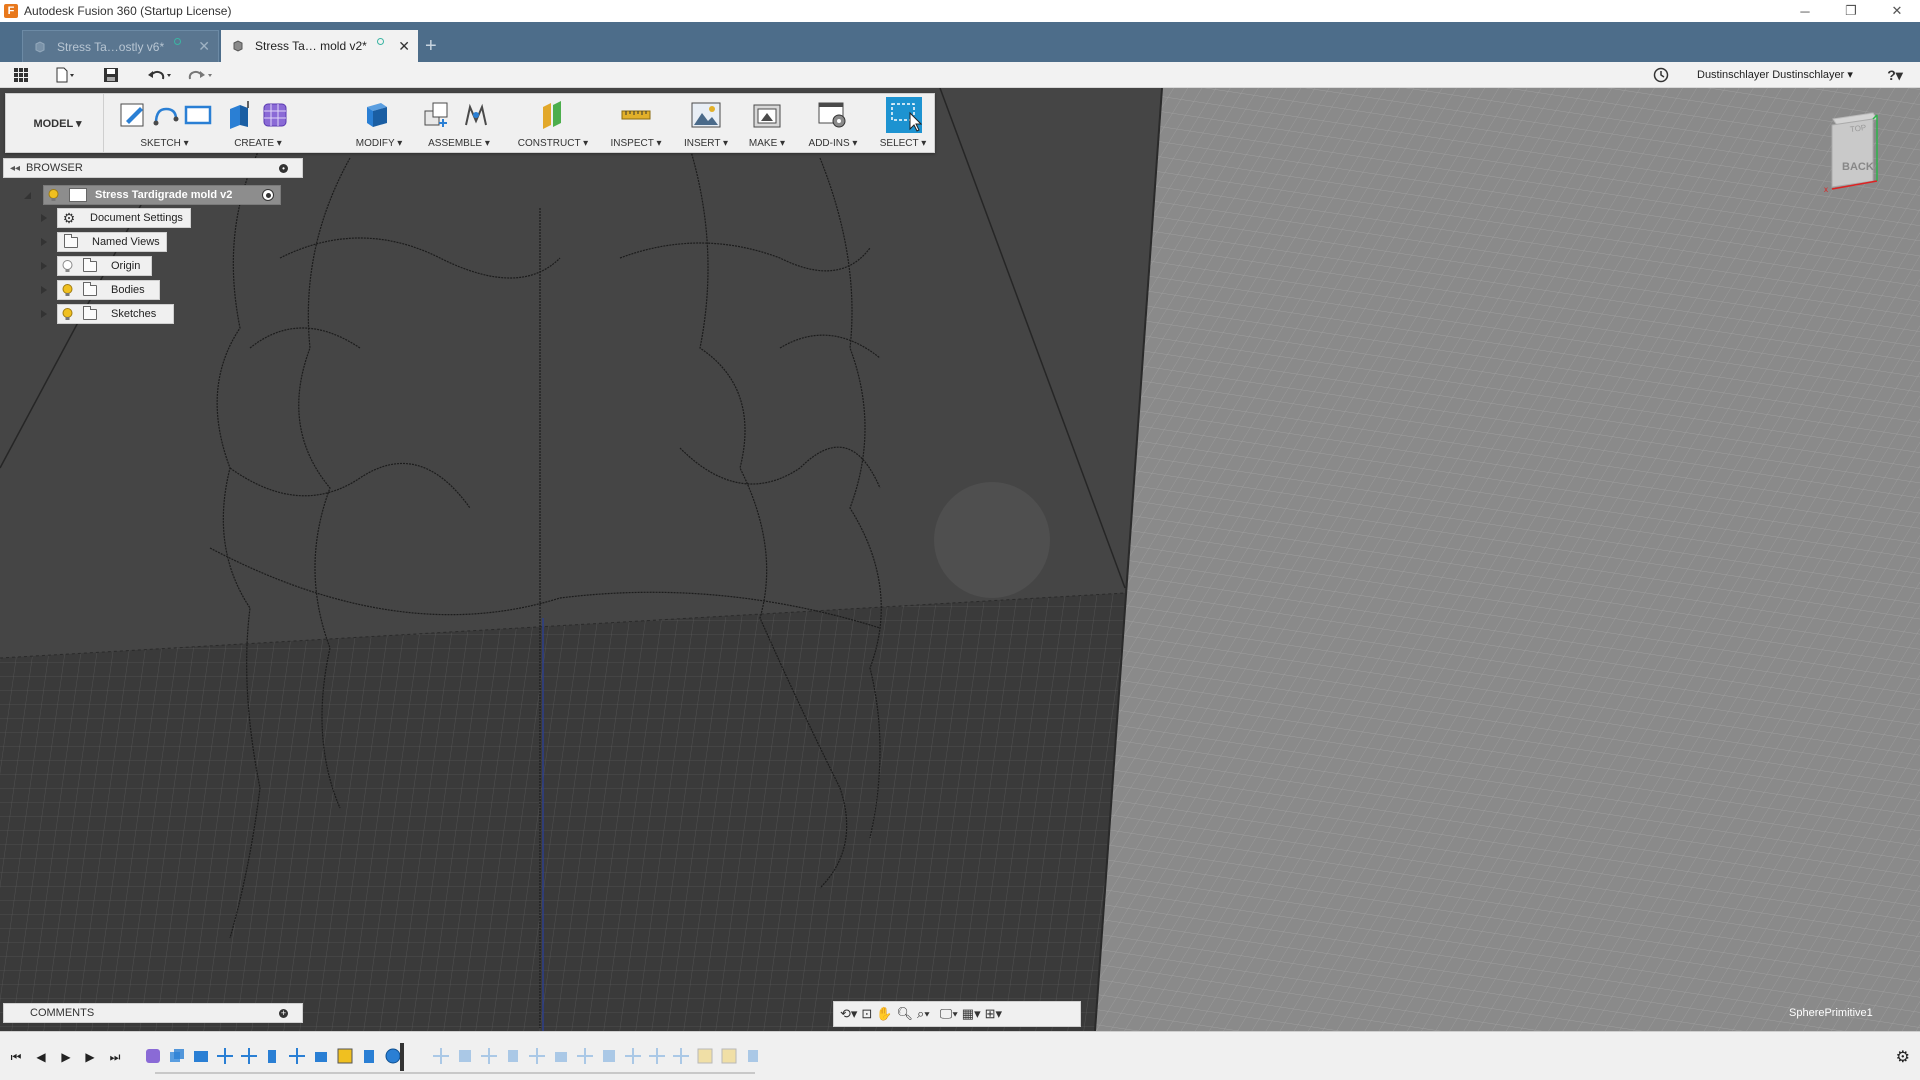  I want to click on new-component-icon, so click(437, 115).